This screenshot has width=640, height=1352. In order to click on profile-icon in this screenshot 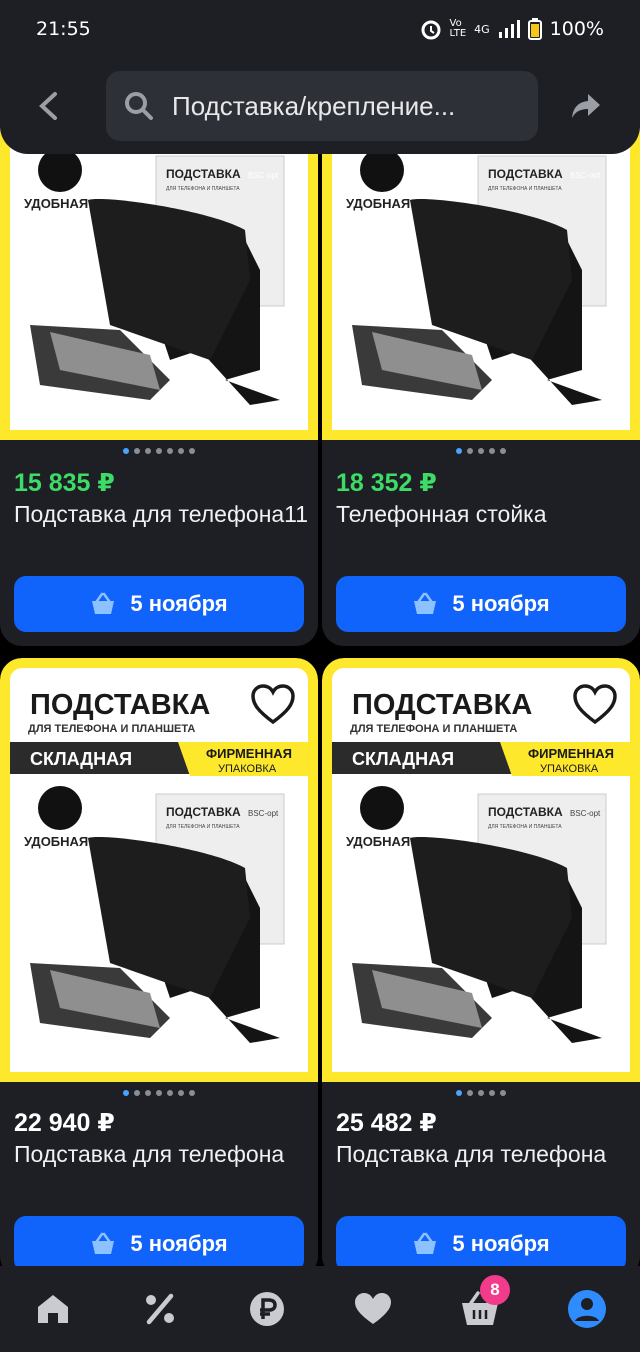, I will do `click(586, 1309)`.